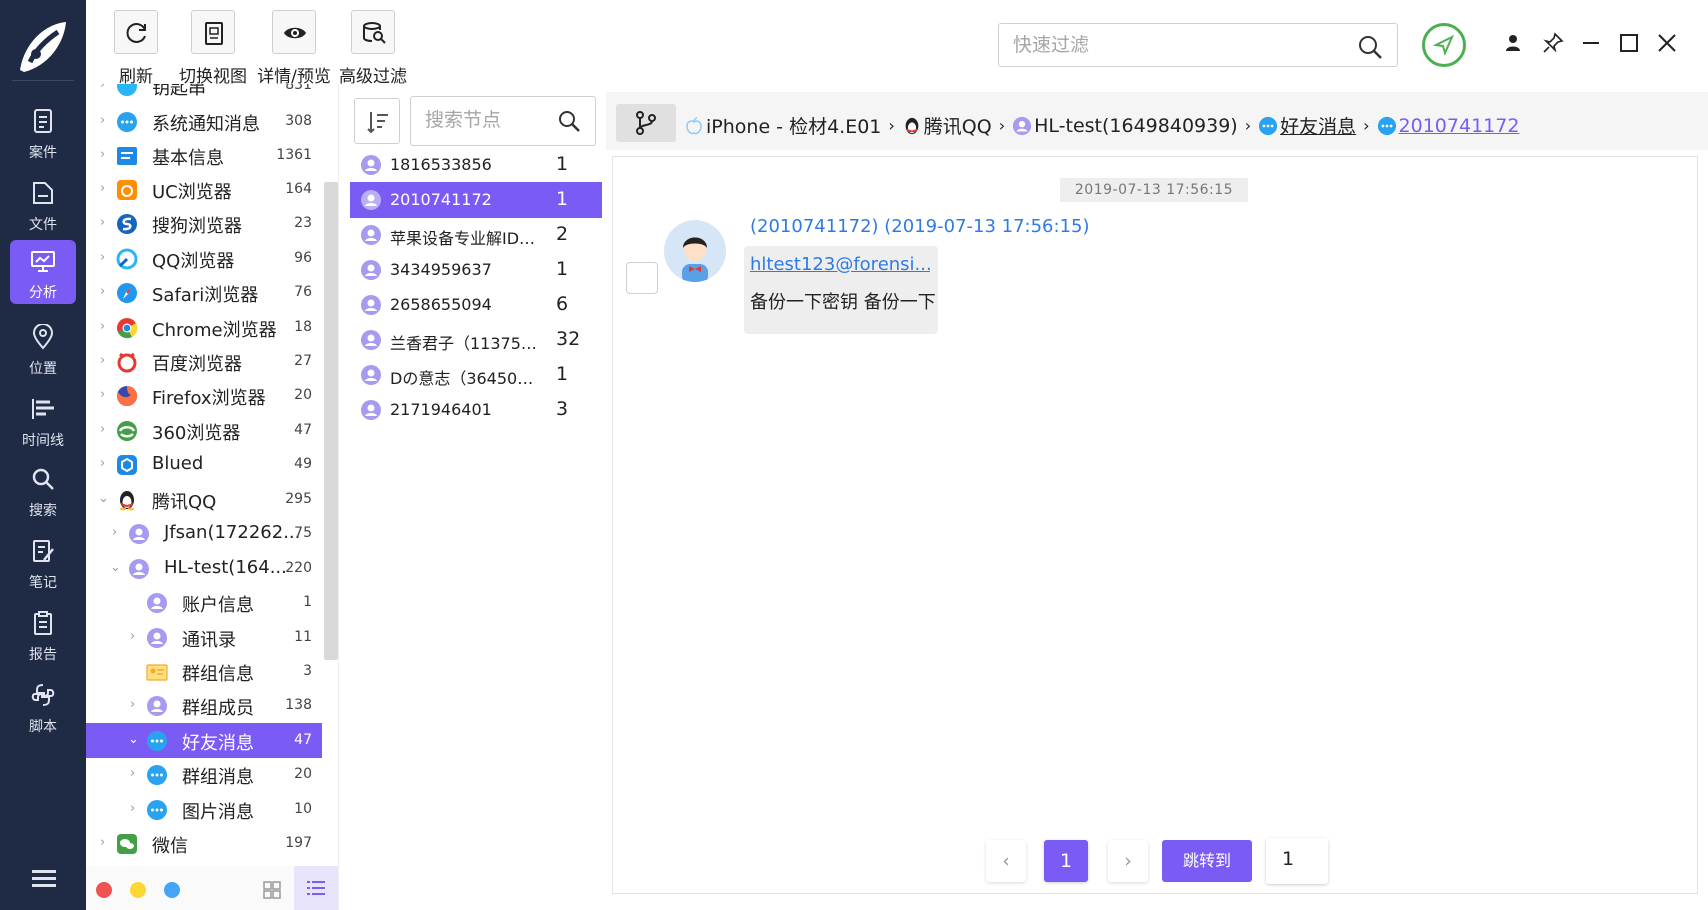  What do you see at coordinates (204, 705) in the screenshot?
I see `tree-item: › 群组成员 138` at bounding box center [204, 705].